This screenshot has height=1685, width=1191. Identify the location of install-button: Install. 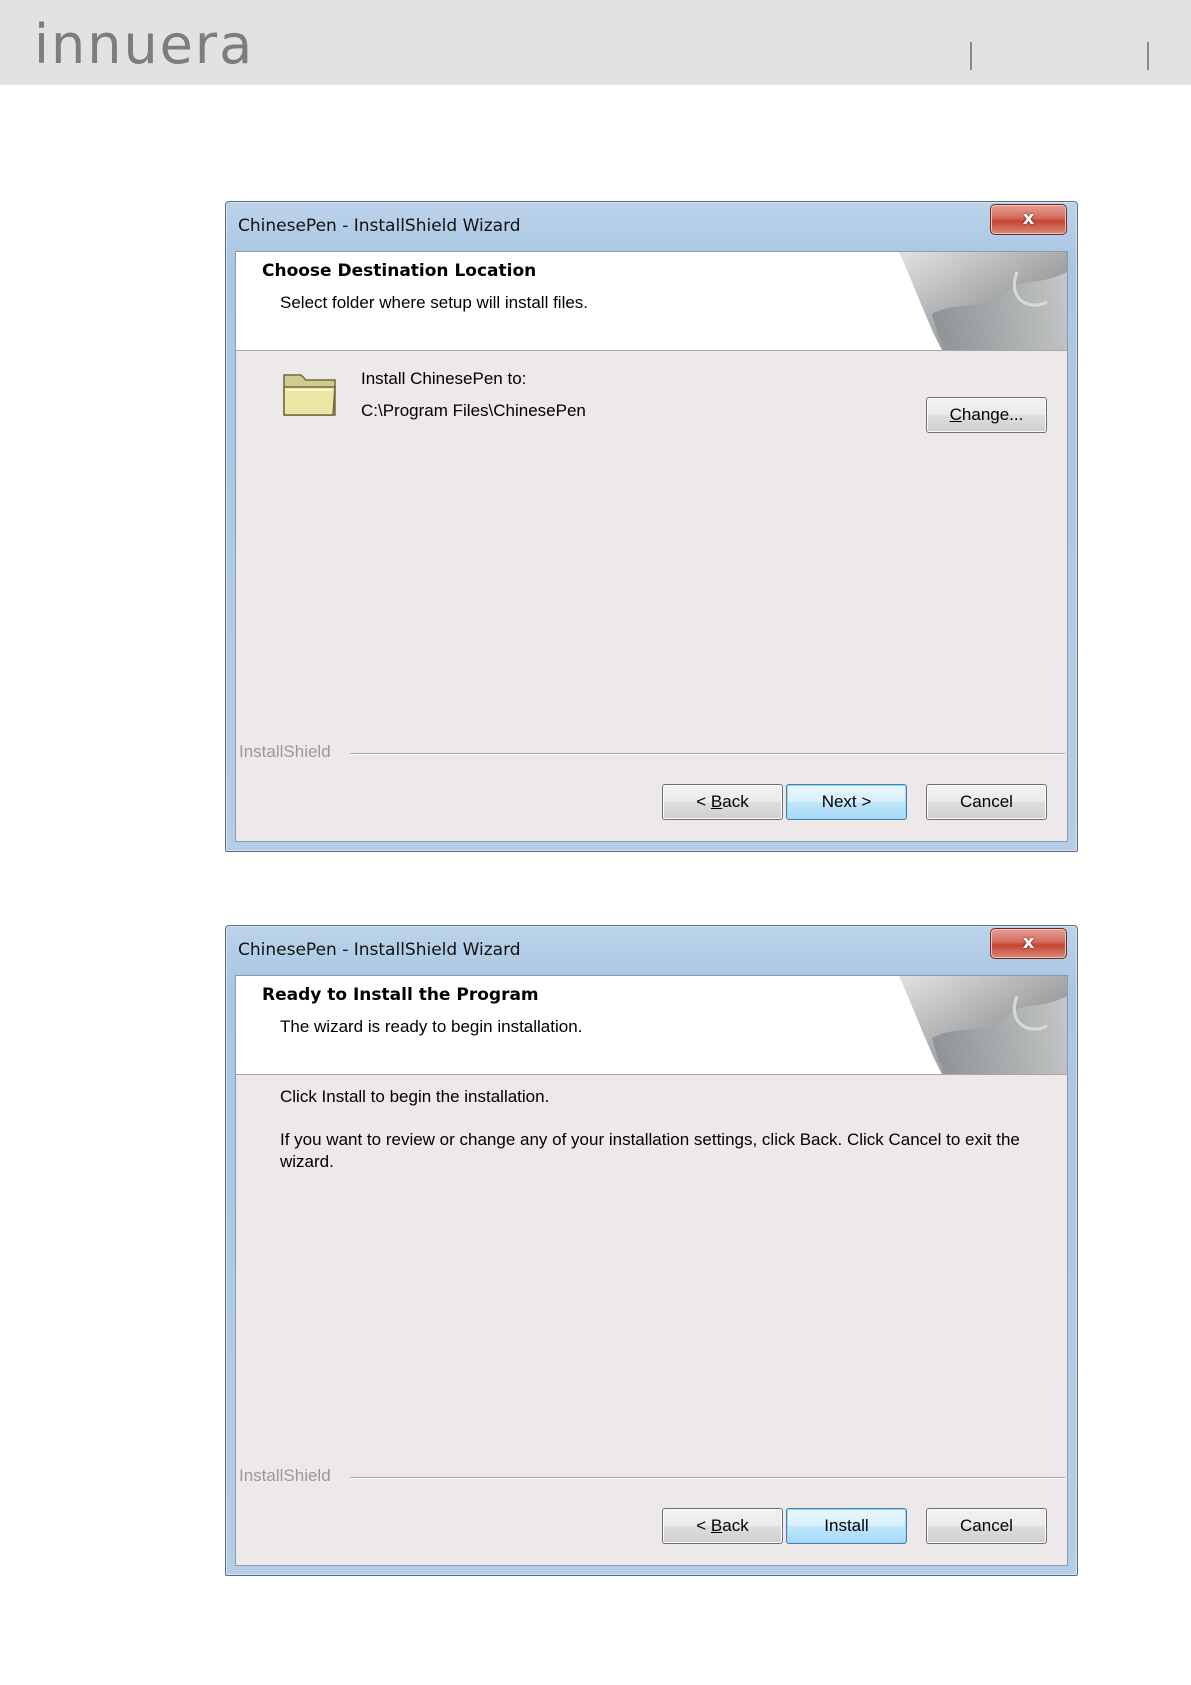
(846, 1526).